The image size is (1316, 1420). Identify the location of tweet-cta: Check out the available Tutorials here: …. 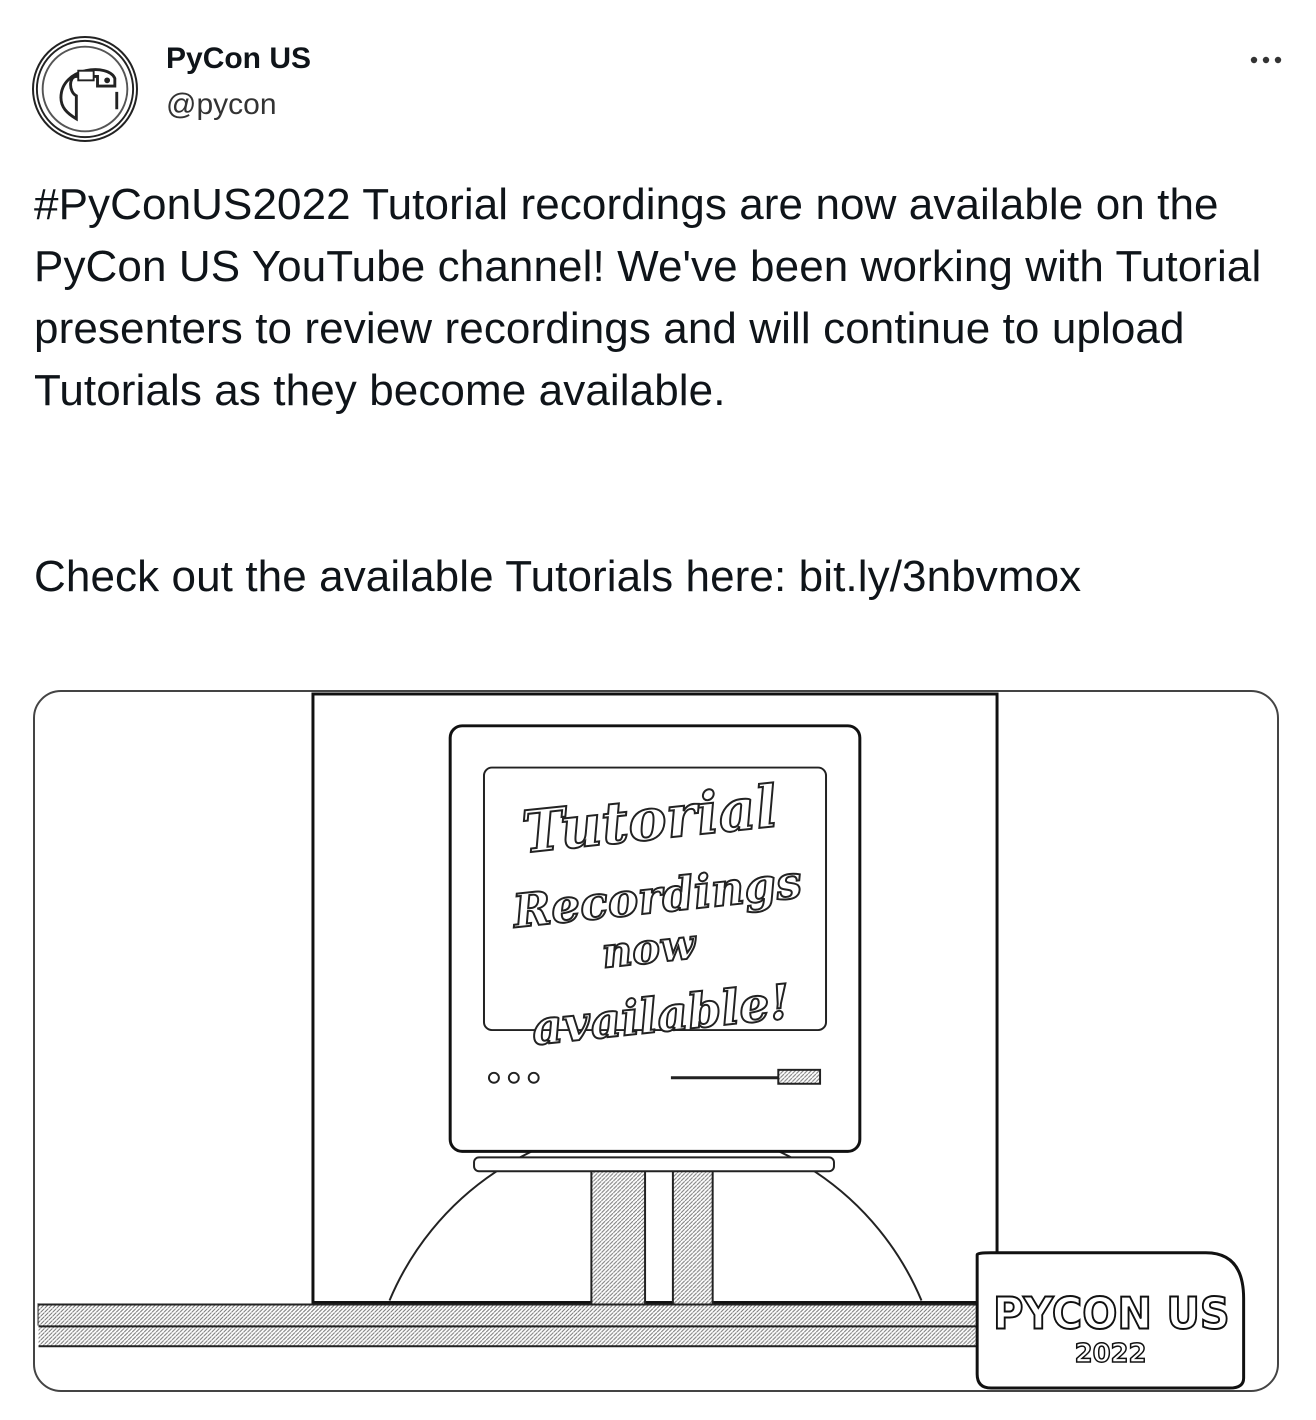
(659, 577).